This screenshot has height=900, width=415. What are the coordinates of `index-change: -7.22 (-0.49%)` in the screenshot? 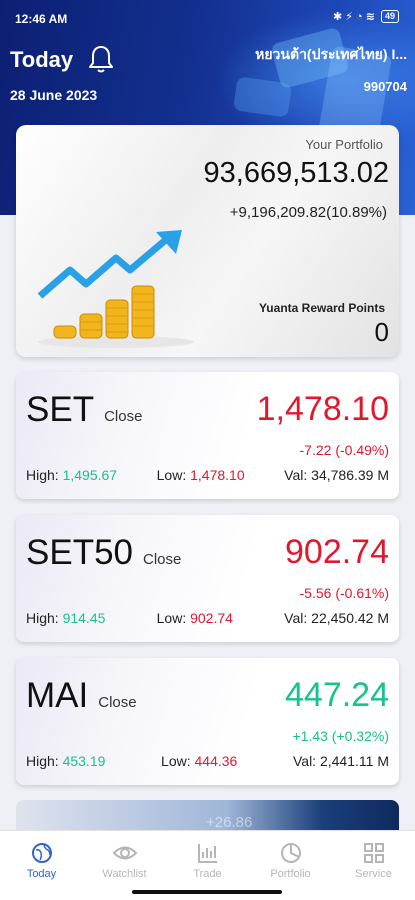 It's located at (344, 450).